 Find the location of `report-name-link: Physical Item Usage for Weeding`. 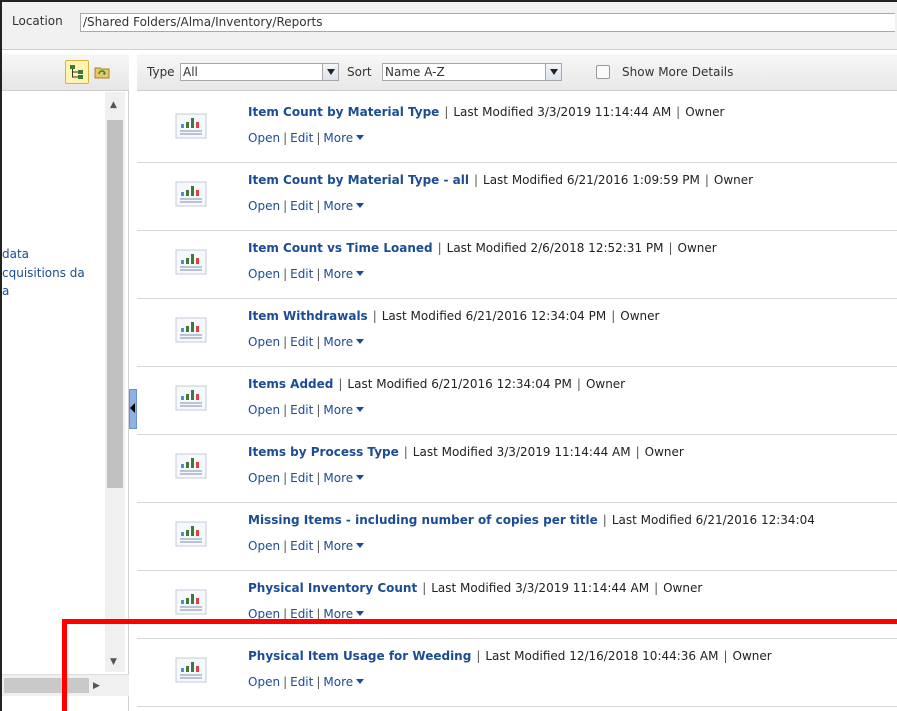

report-name-link: Physical Item Usage for Weeding is located at coordinates (359, 656).